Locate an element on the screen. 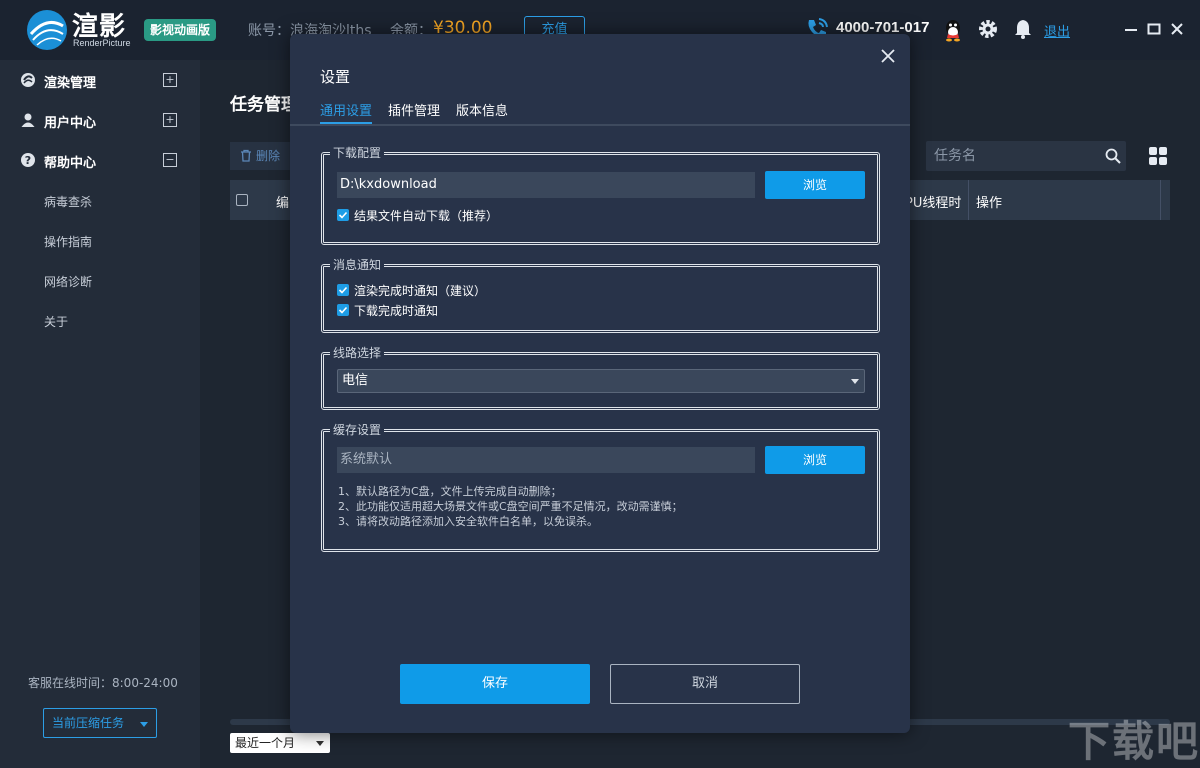 The image size is (1200, 768). route-select-value: 电信 is located at coordinates (355, 380).